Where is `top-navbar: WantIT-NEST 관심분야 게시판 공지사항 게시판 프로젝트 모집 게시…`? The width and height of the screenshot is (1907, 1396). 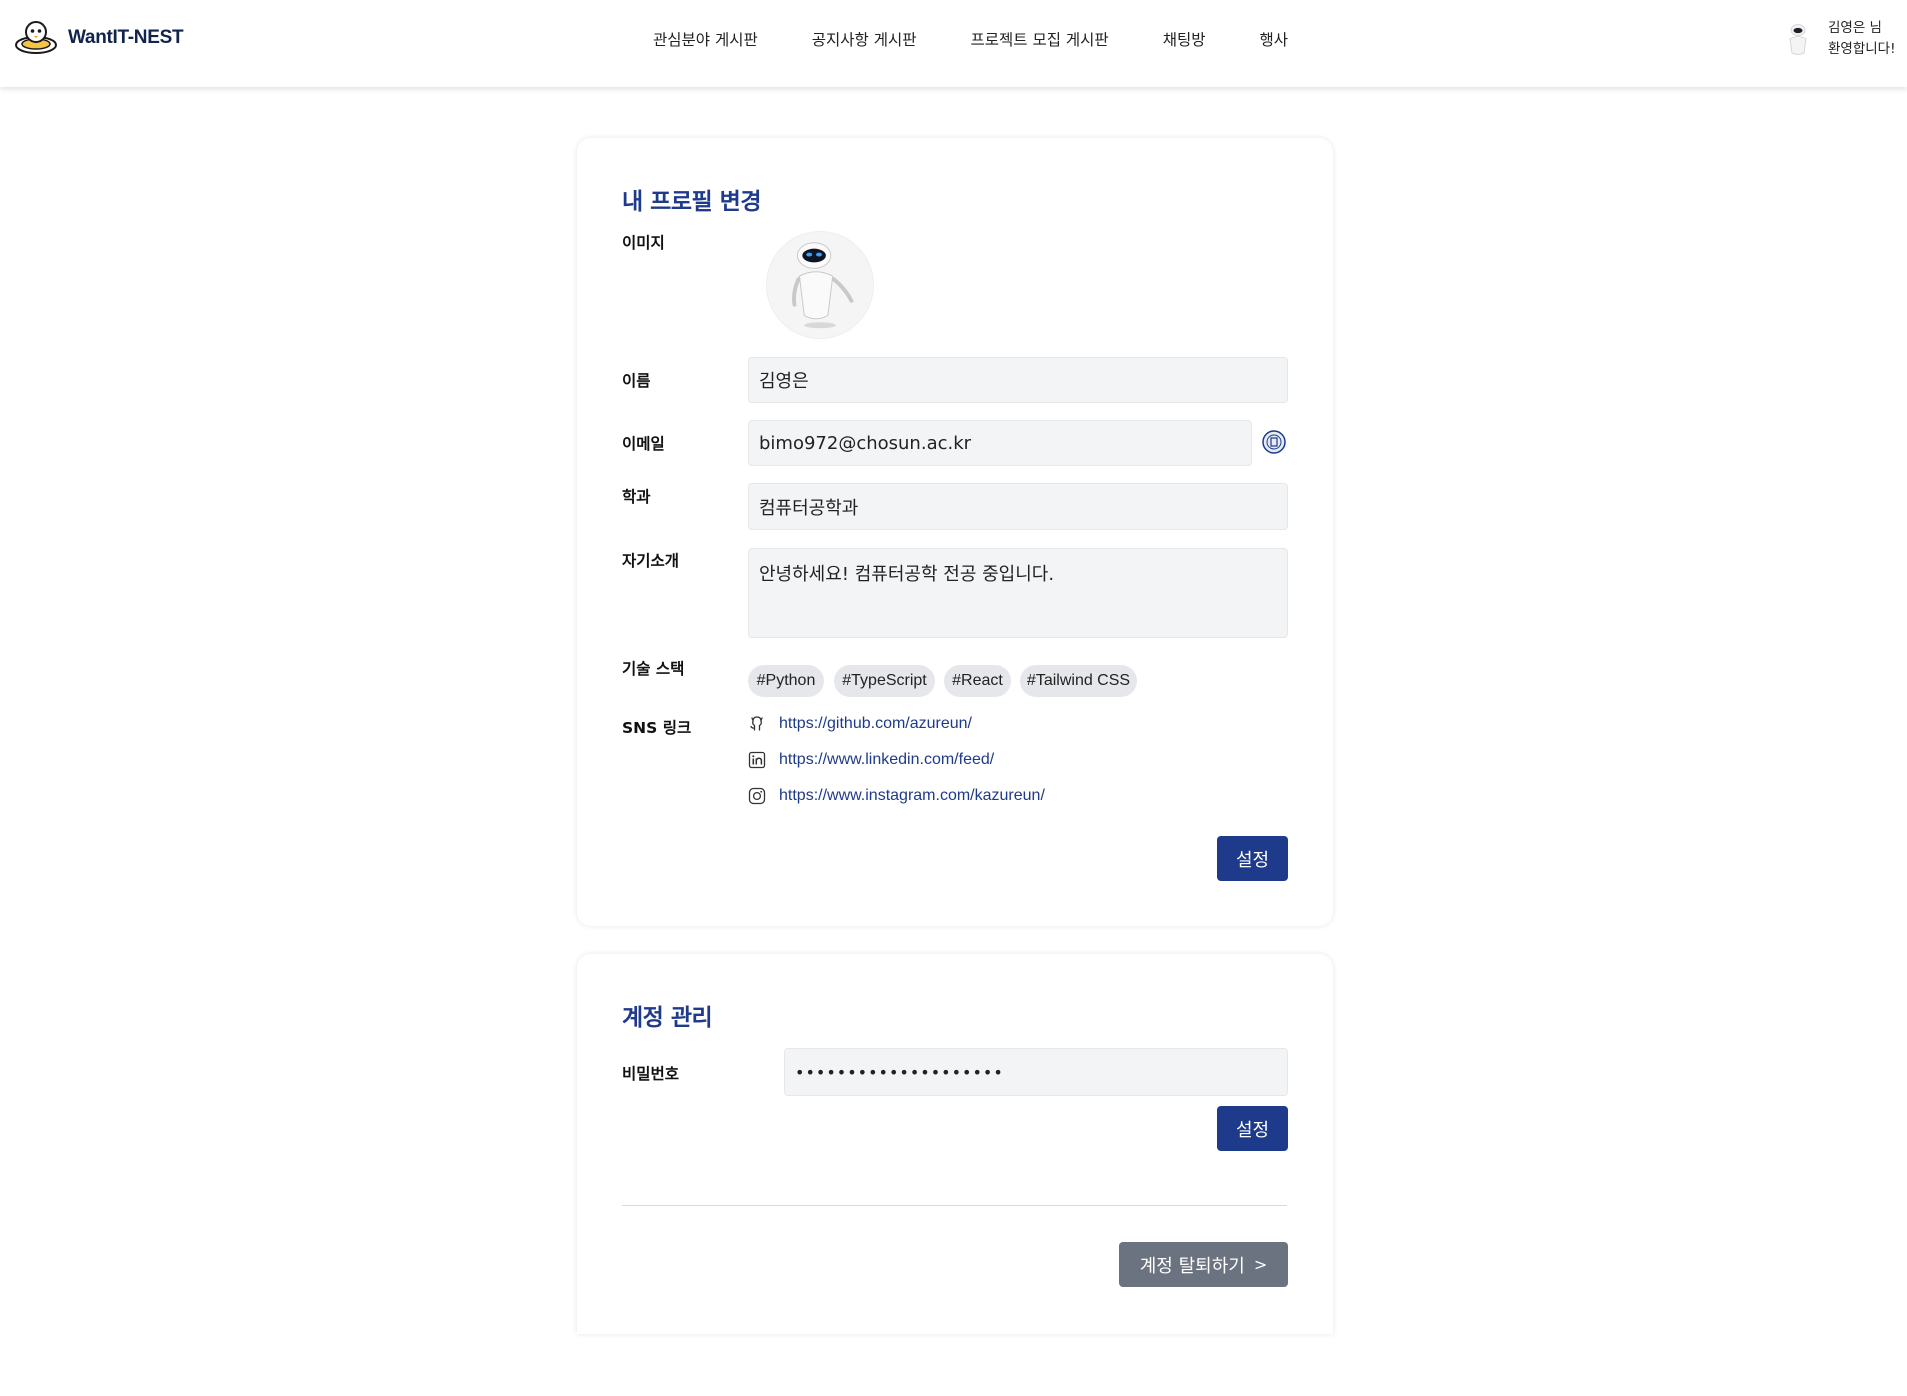
top-navbar: WantIT-NEST 관심분야 게시판 공지사항 게시판 프로젝트 모집 게시… is located at coordinates (953, 43).